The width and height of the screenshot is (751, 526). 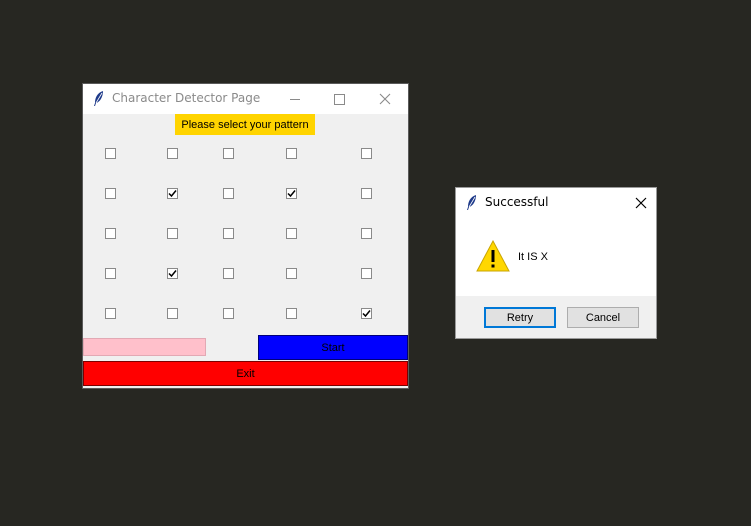 What do you see at coordinates (172, 313) in the screenshot?
I see `pattern-checkbox-r5-c2` at bounding box center [172, 313].